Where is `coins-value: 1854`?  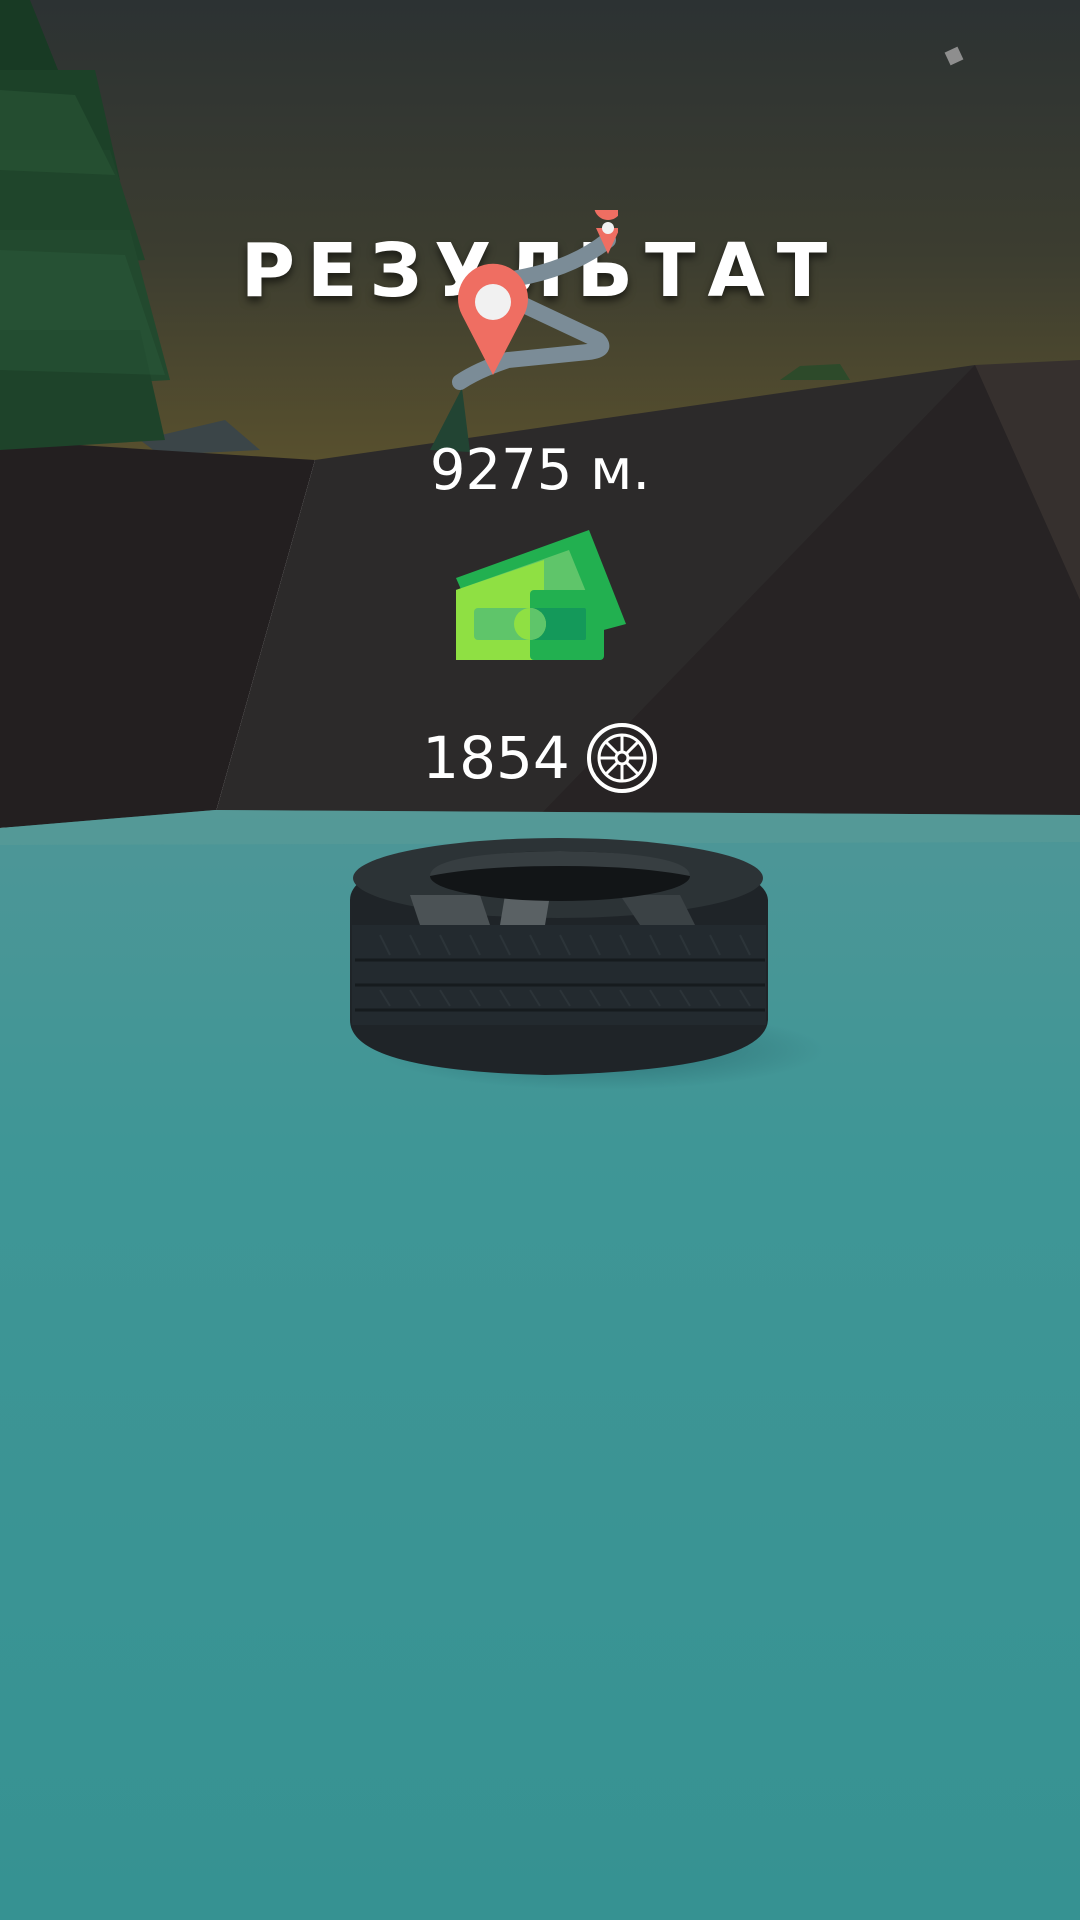
coins-value: 1854 is located at coordinates (496, 758).